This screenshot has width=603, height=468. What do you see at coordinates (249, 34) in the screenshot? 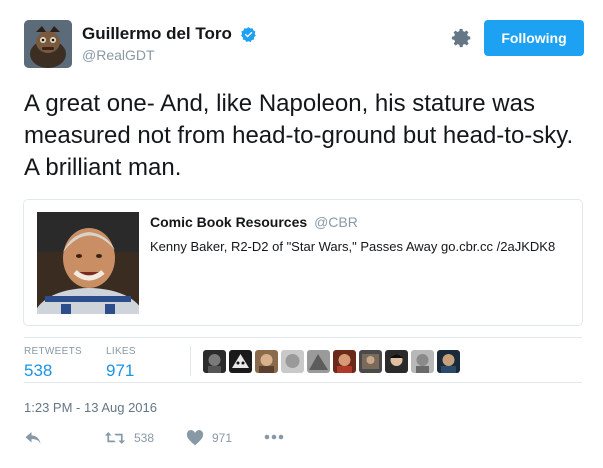
I see `verified-badge-icon` at bounding box center [249, 34].